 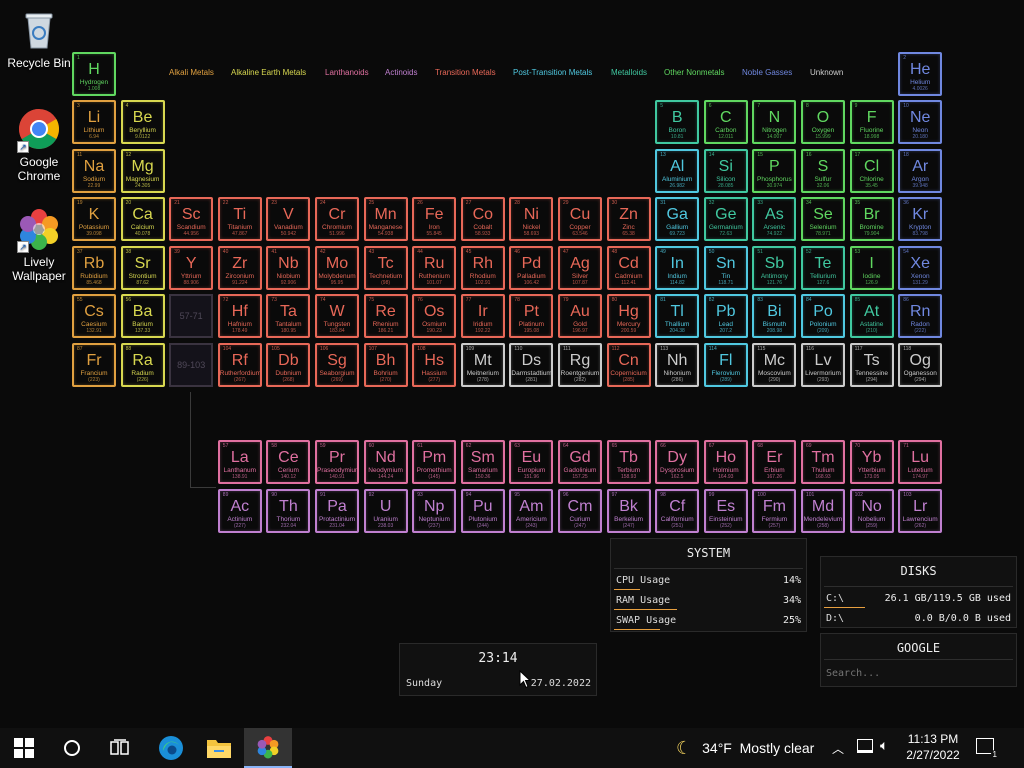 I want to click on element-rhenium: 75 Re Rhenium 186.21, so click(x=385, y=316).